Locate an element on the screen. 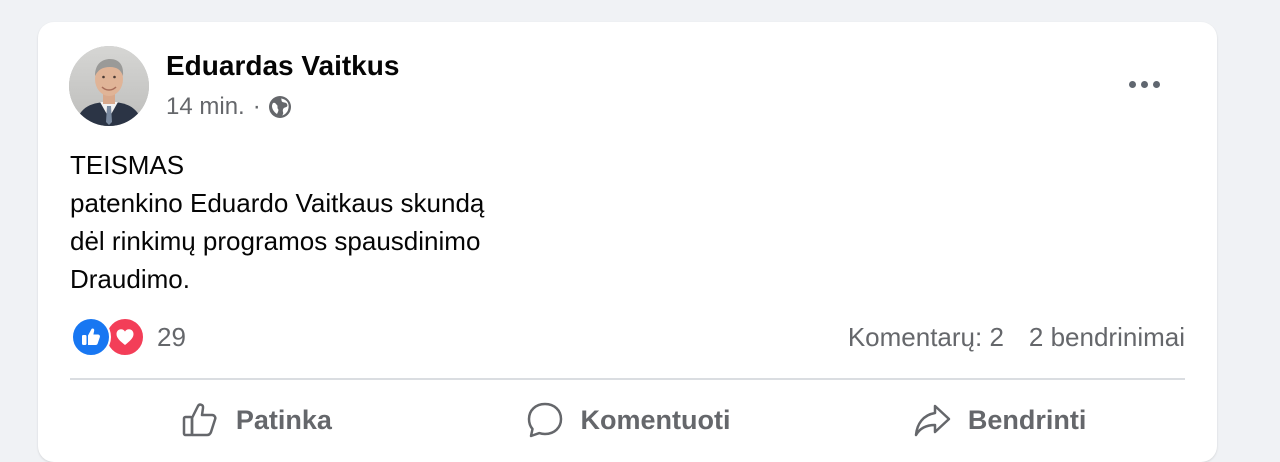  globe-icon is located at coordinates (280, 107).